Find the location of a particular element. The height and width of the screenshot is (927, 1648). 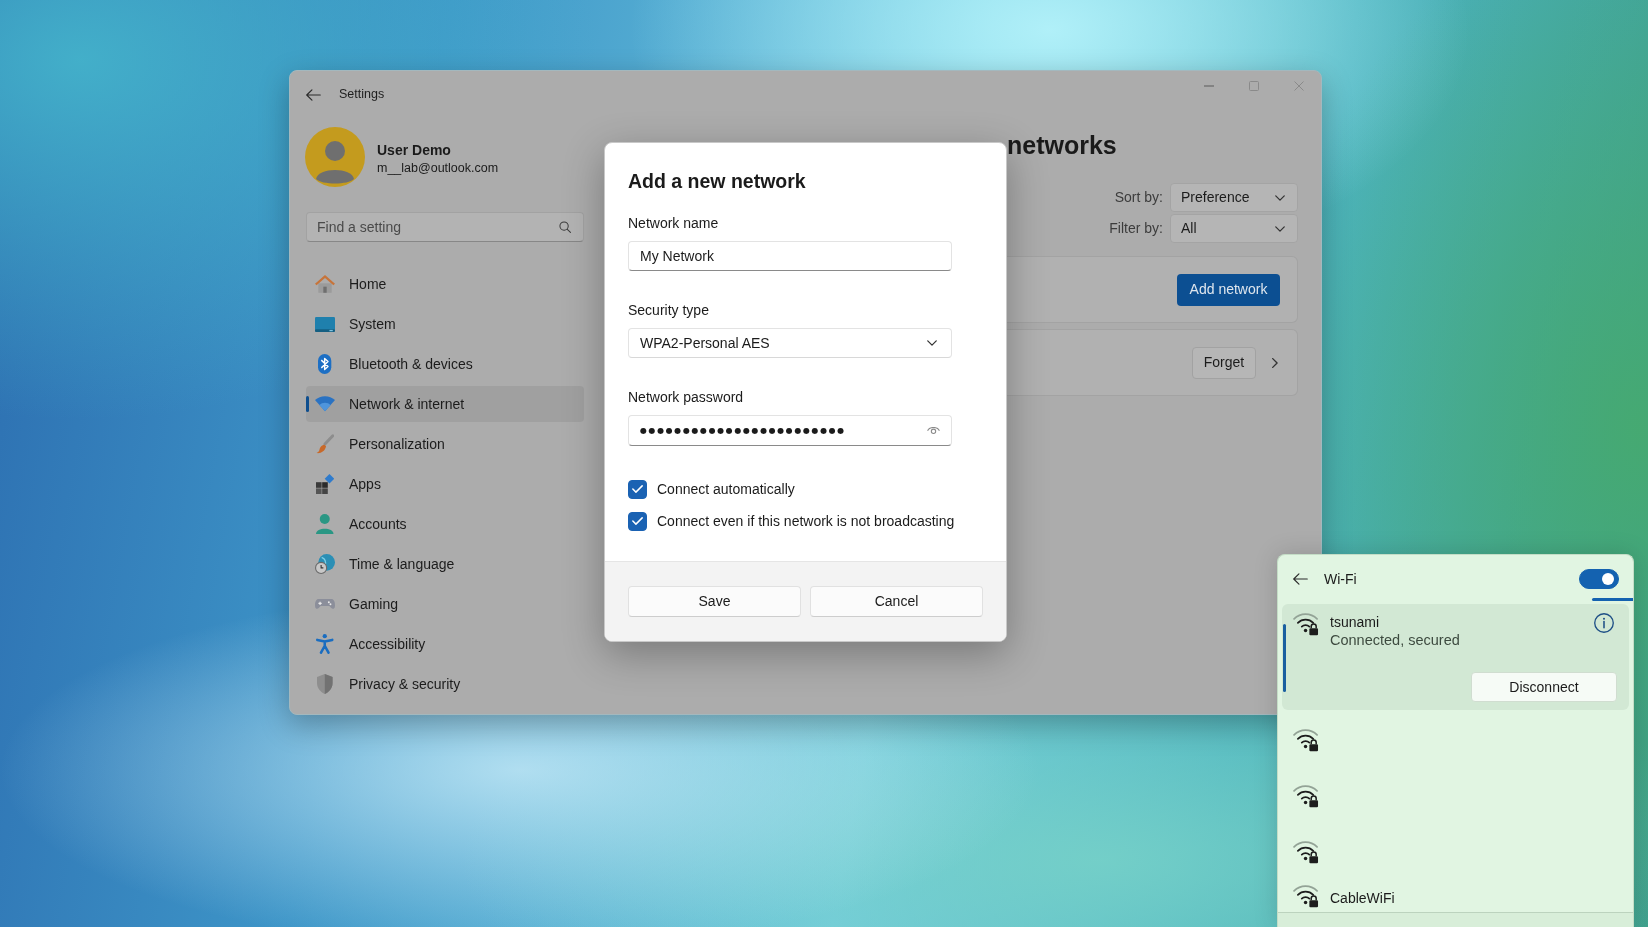

wifi-toggle is located at coordinates (1599, 579).